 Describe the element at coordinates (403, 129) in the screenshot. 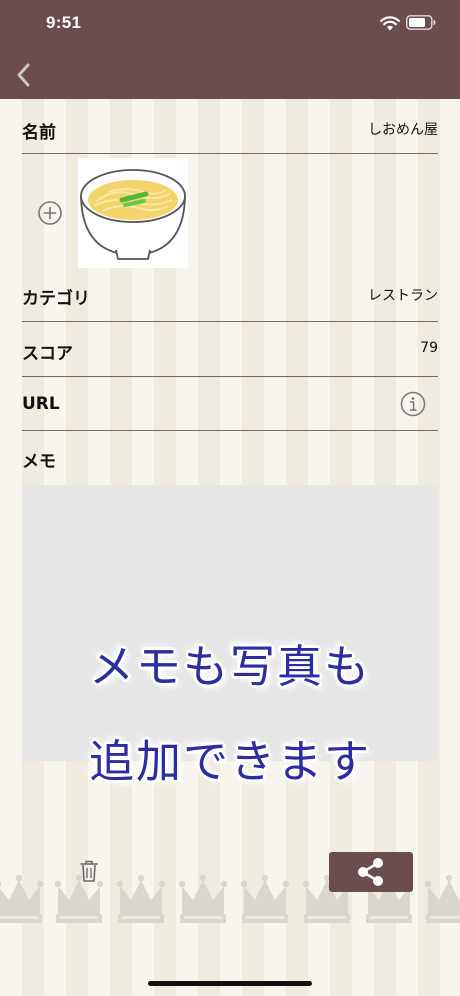

I see `name-value: しおめん屋` at that location.